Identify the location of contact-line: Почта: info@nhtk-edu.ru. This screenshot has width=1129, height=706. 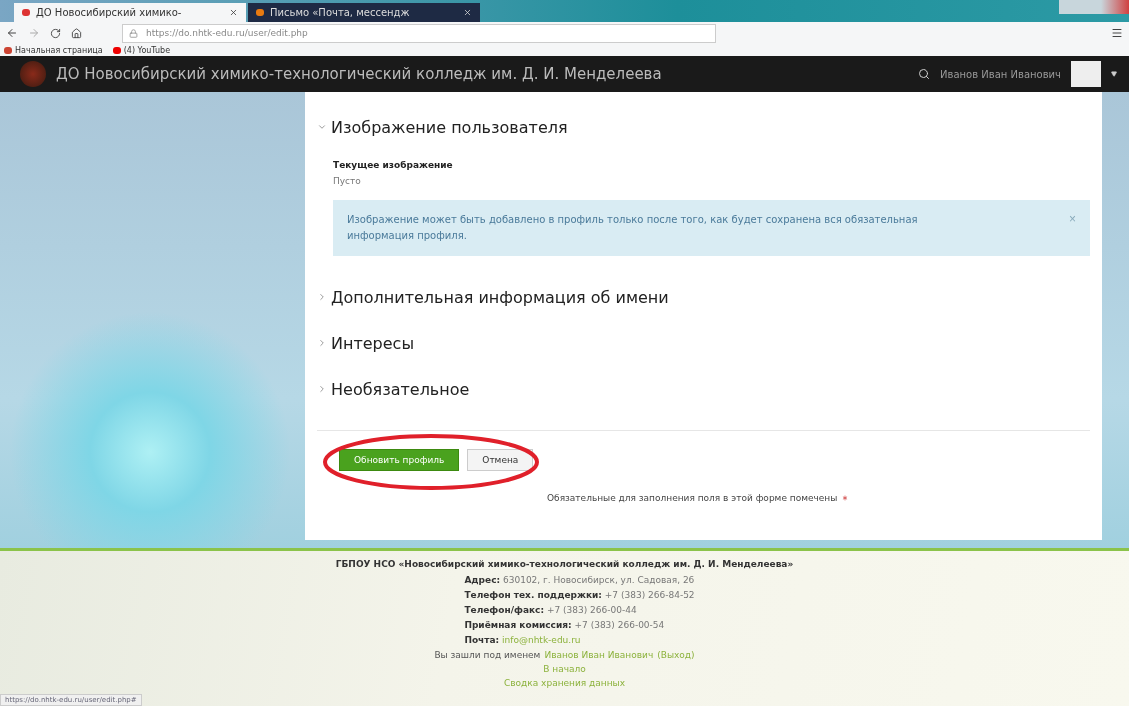
(523, 640).